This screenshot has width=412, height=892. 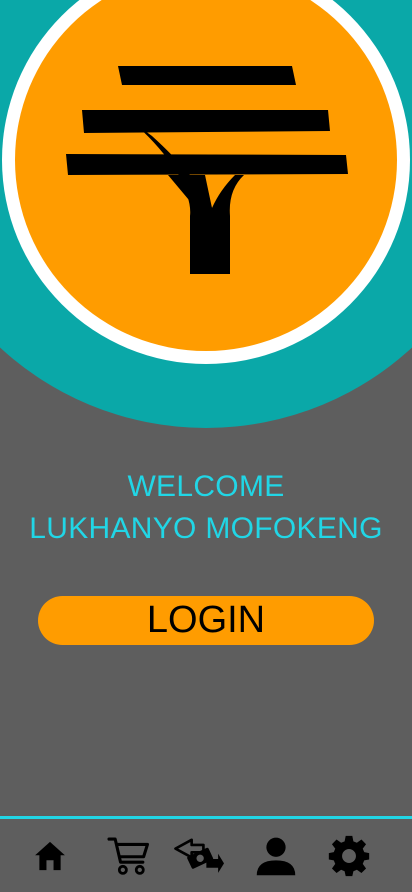 I want to click on nav-transfer, so click(x=199, y=856).